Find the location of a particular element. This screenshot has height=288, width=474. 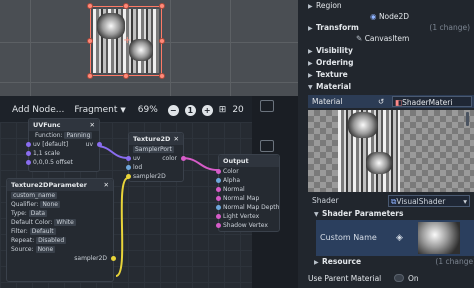

shader-editor-toolbar: Add Node... Fragment ▼ 69% − 1 + ⊞ 20 is located at coordinates (126, 110).